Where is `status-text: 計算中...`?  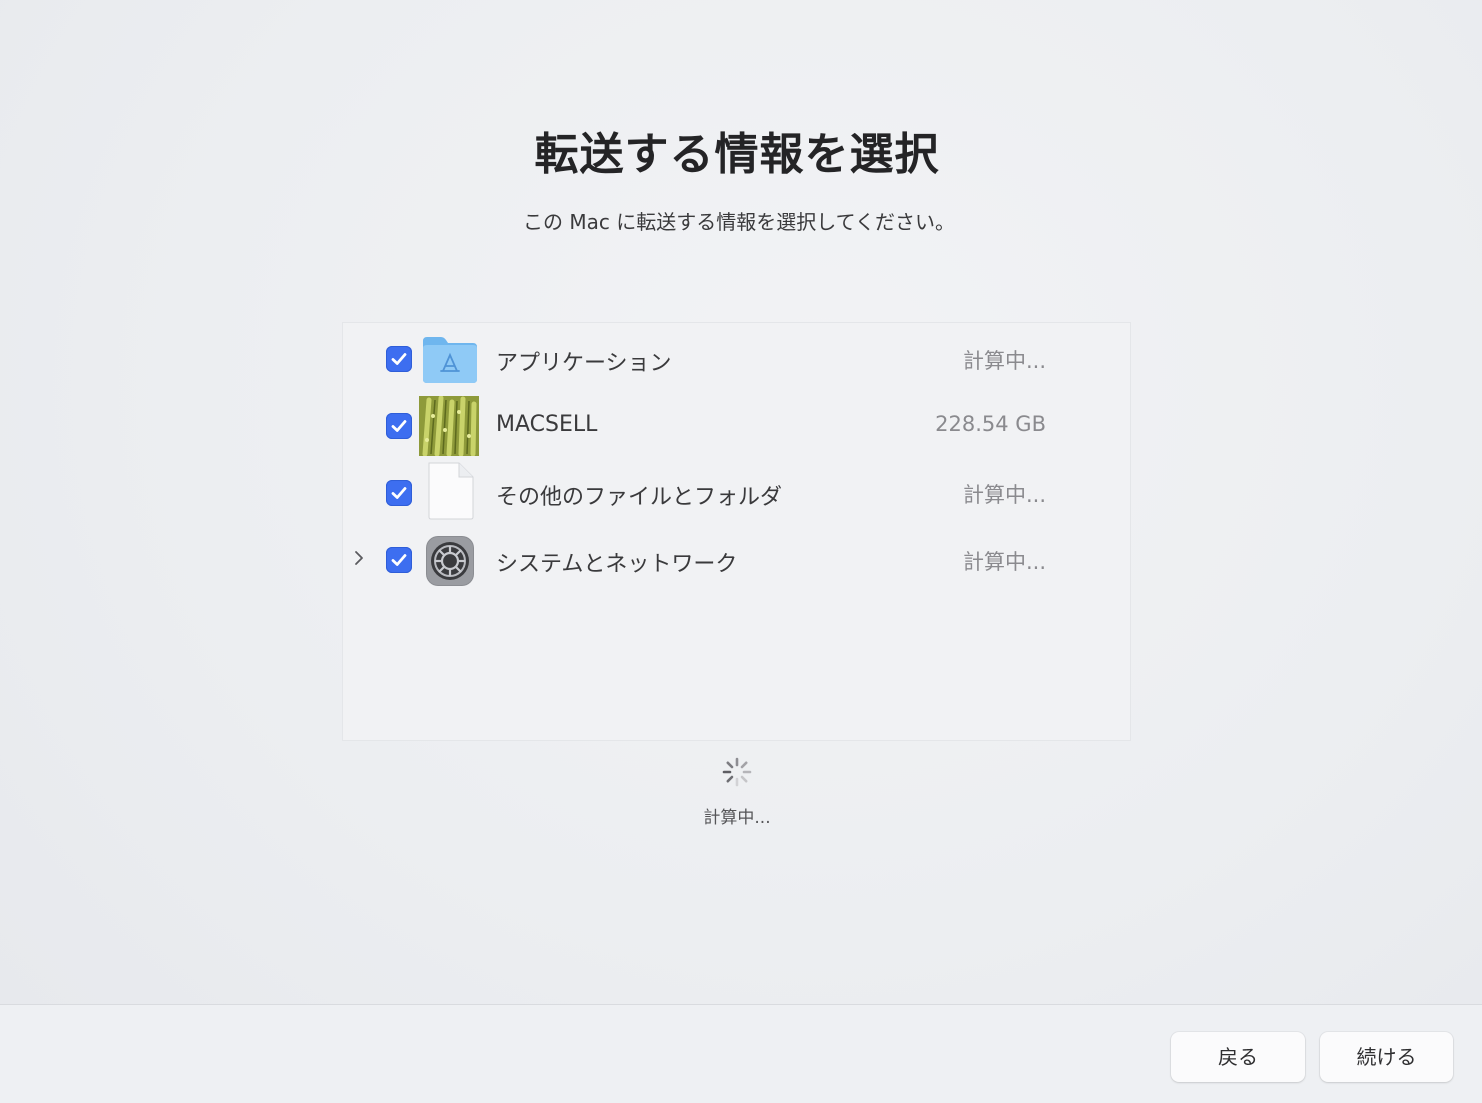
status-text: 計算中... is located at coordinates (737, 818).